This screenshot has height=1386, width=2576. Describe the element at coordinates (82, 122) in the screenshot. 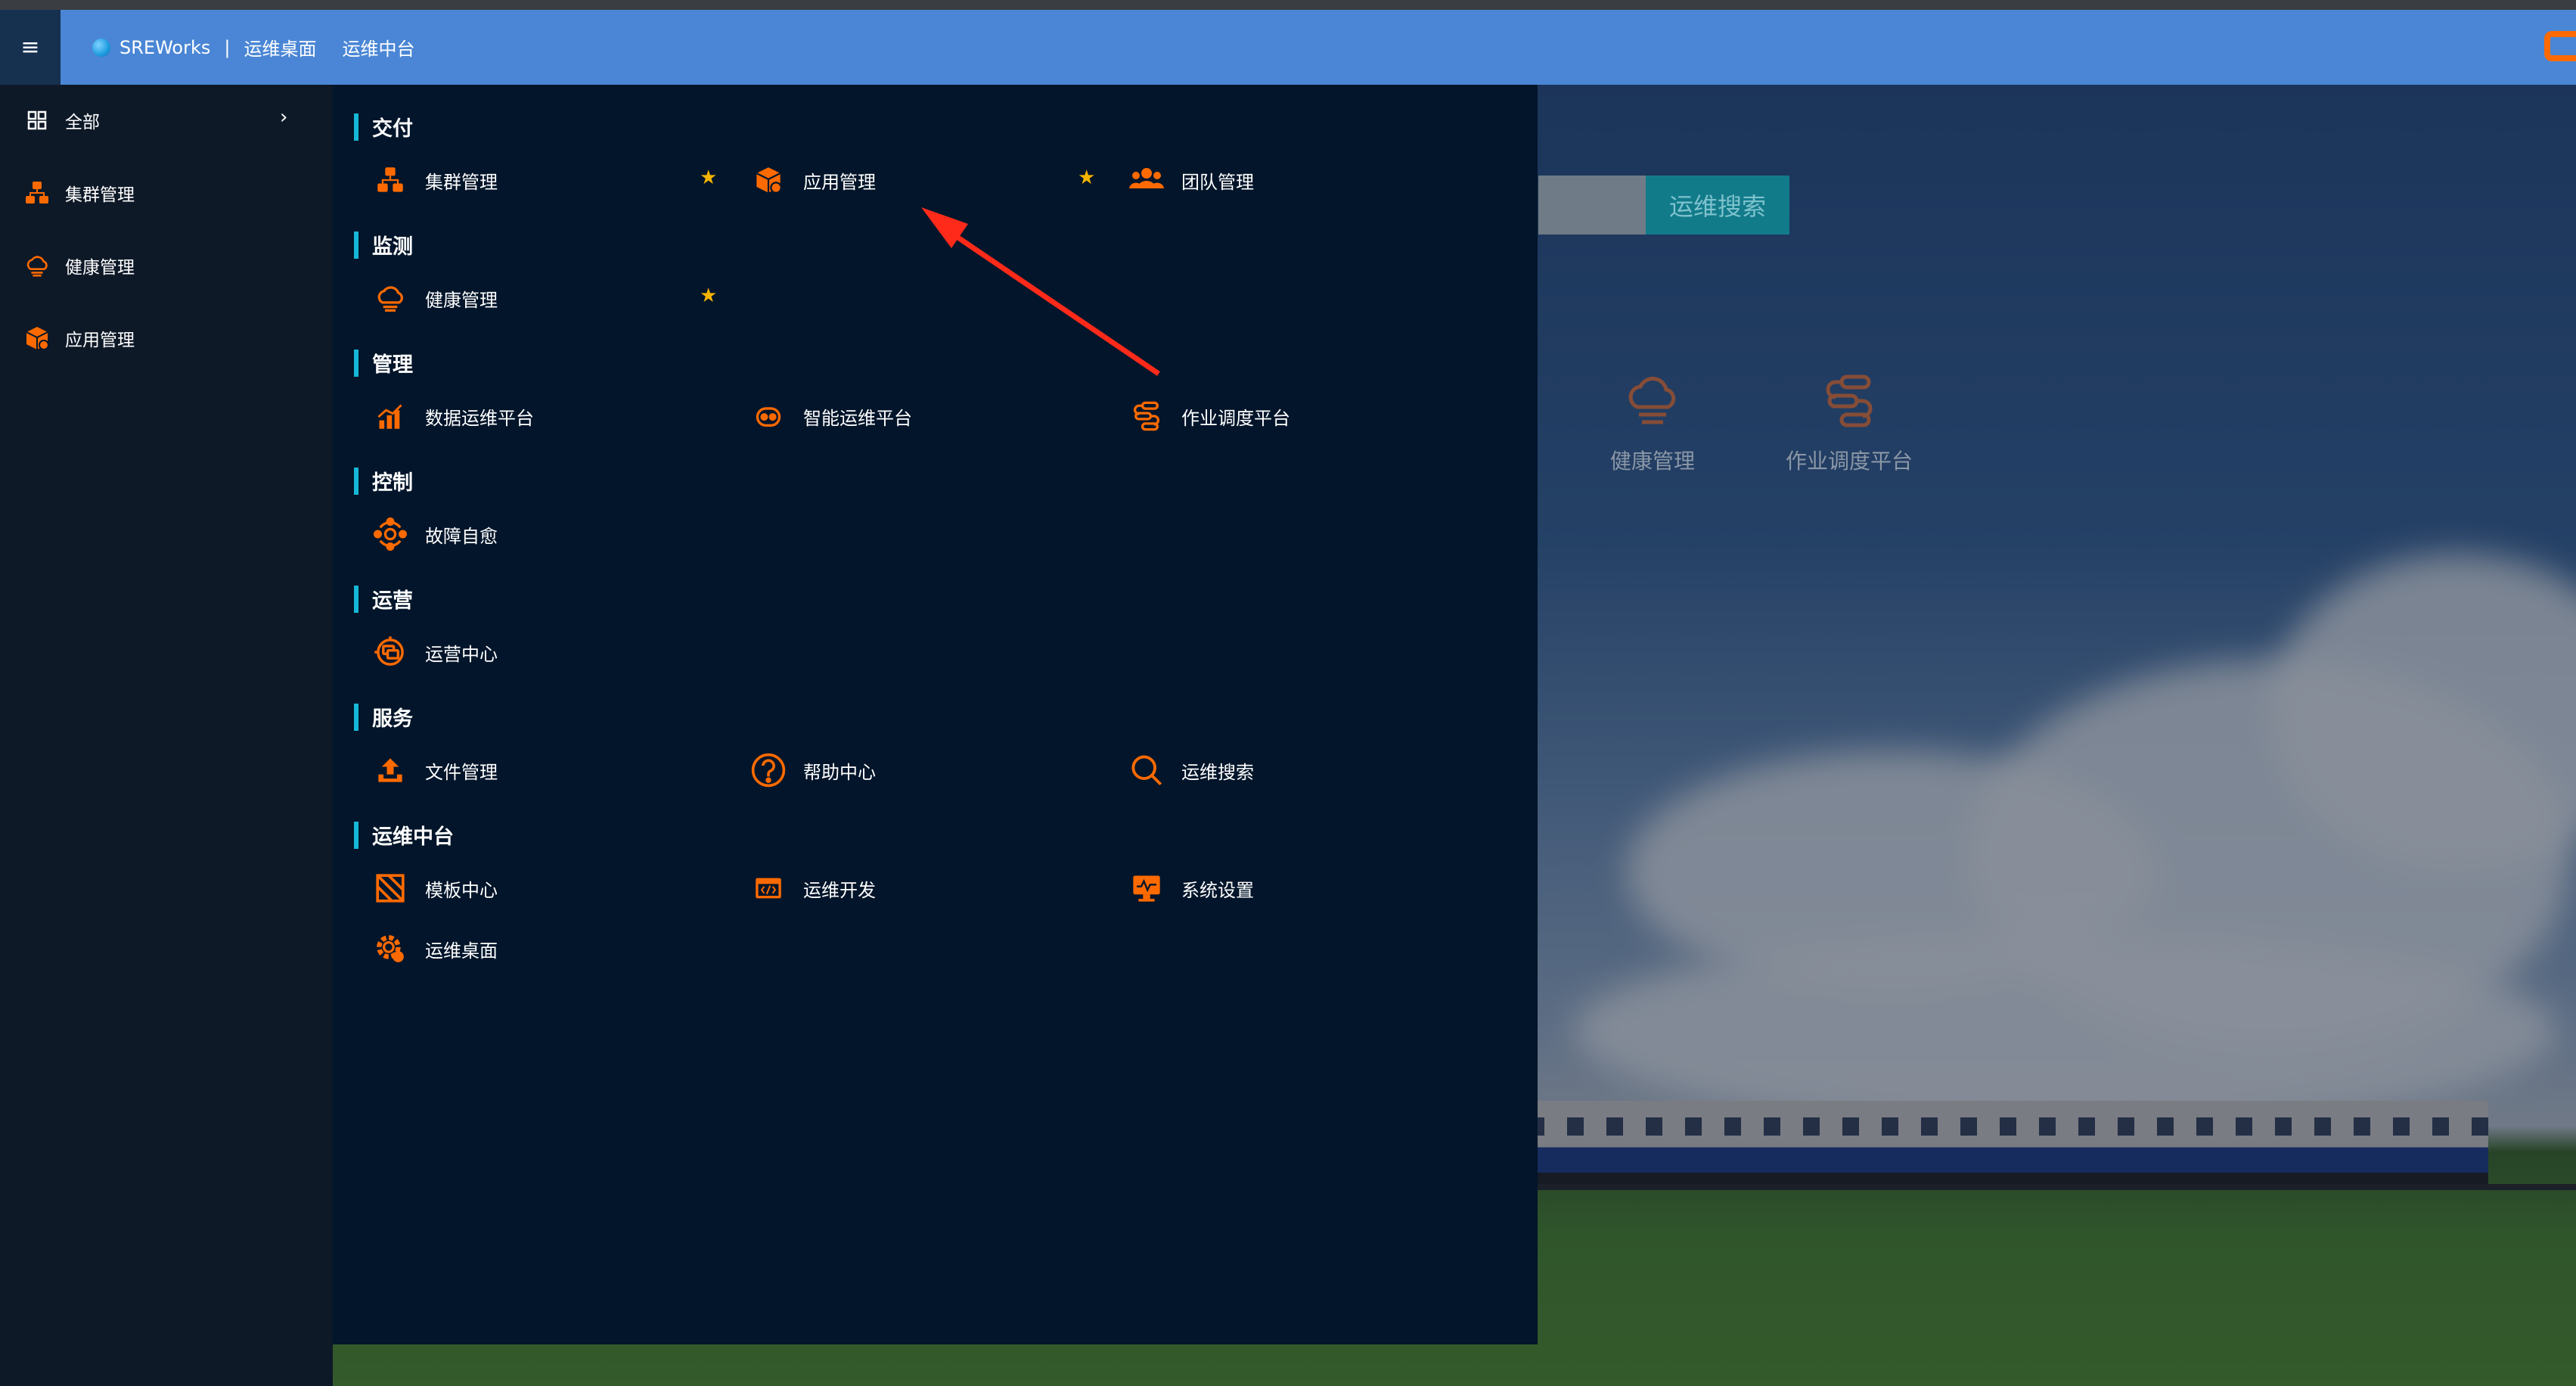

I see `sidebar-item-label: 全部` at that location.